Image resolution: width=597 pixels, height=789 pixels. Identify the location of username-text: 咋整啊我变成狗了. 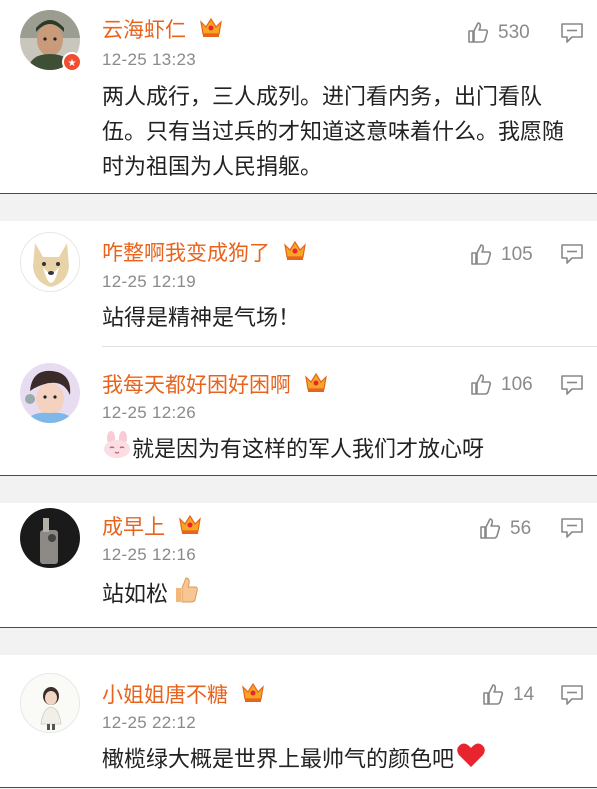
(186, 253).